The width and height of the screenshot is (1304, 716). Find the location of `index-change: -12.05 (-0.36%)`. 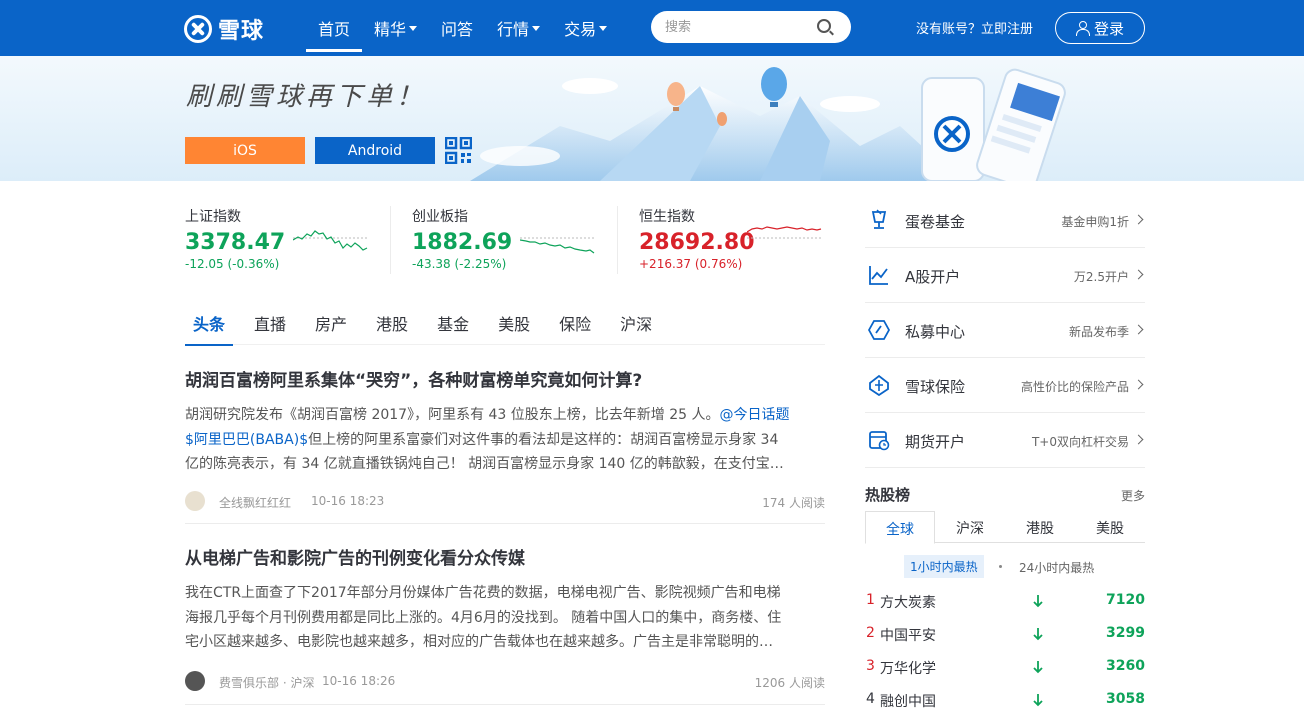

index-change: -12.05 (-0.36%) is located at coordinates (232, 264).